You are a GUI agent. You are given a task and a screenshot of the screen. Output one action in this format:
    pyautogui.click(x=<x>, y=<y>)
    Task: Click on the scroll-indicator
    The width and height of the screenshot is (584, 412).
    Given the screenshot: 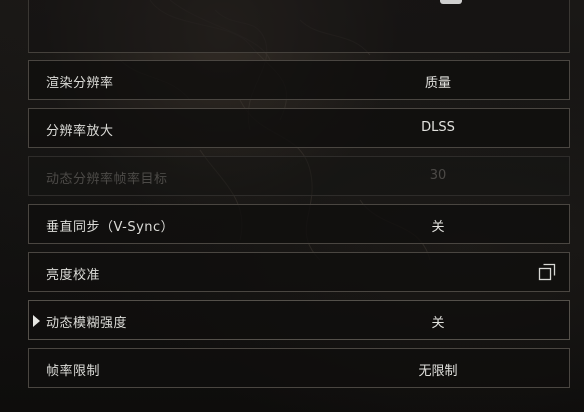 What is the action you would take?
    pyautogui.click(x=451, y=2)
    